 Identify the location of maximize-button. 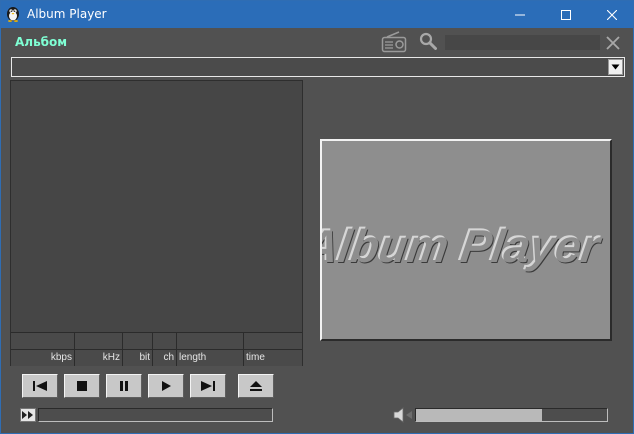
(566, 14).